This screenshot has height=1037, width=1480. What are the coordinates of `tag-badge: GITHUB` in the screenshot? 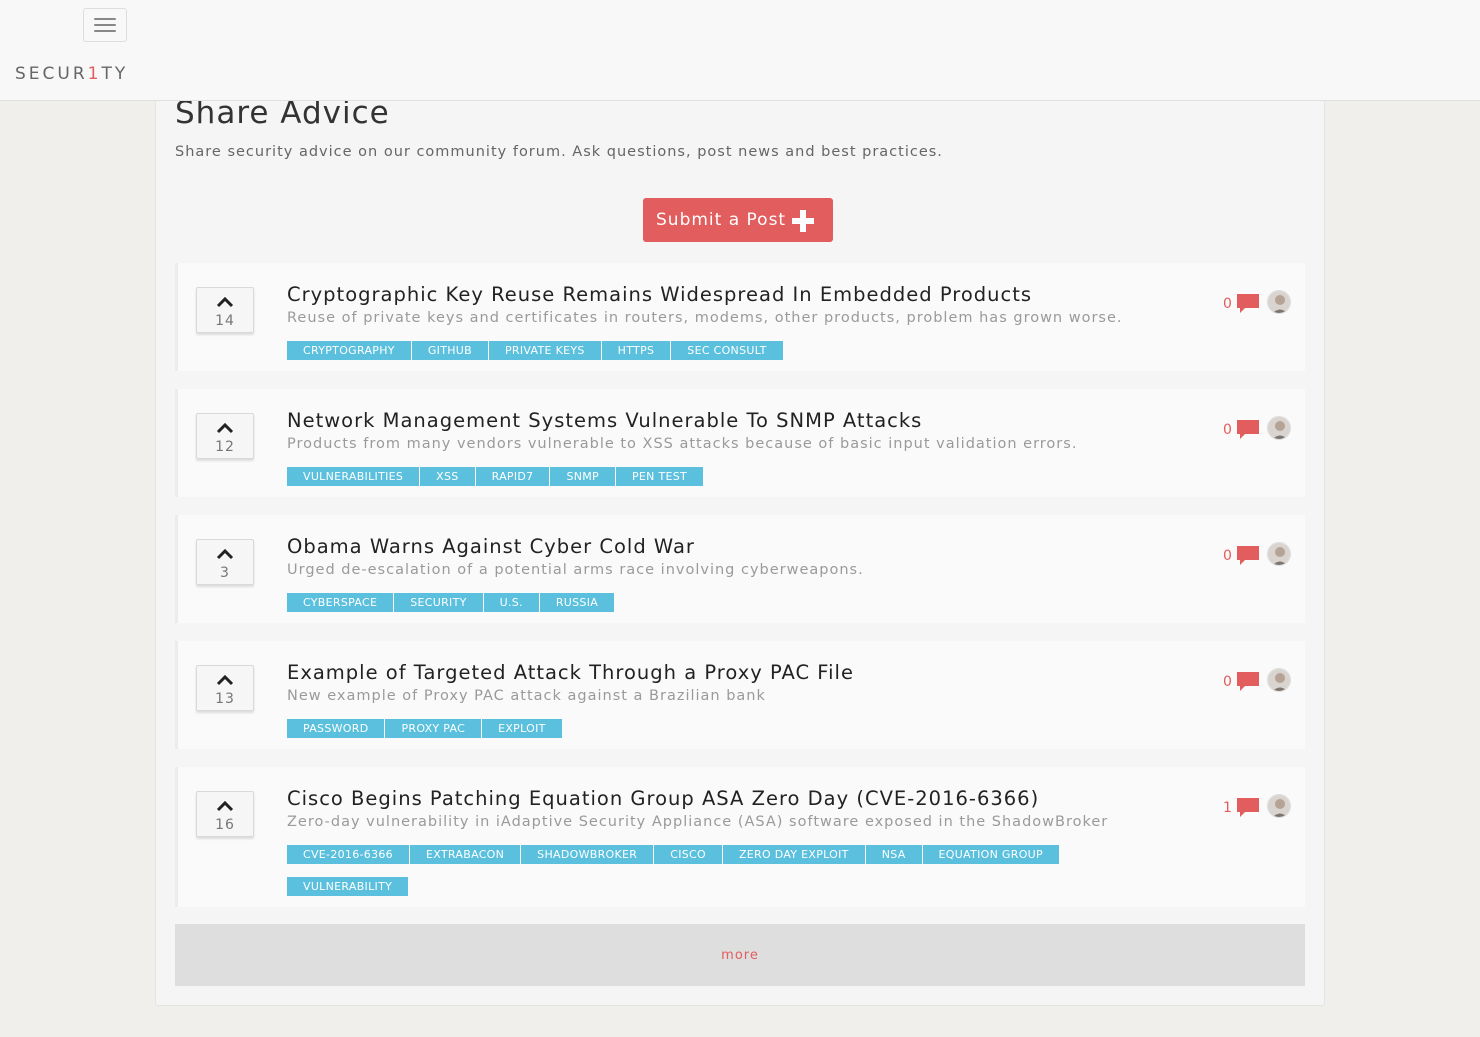 It's located at (449, 350).